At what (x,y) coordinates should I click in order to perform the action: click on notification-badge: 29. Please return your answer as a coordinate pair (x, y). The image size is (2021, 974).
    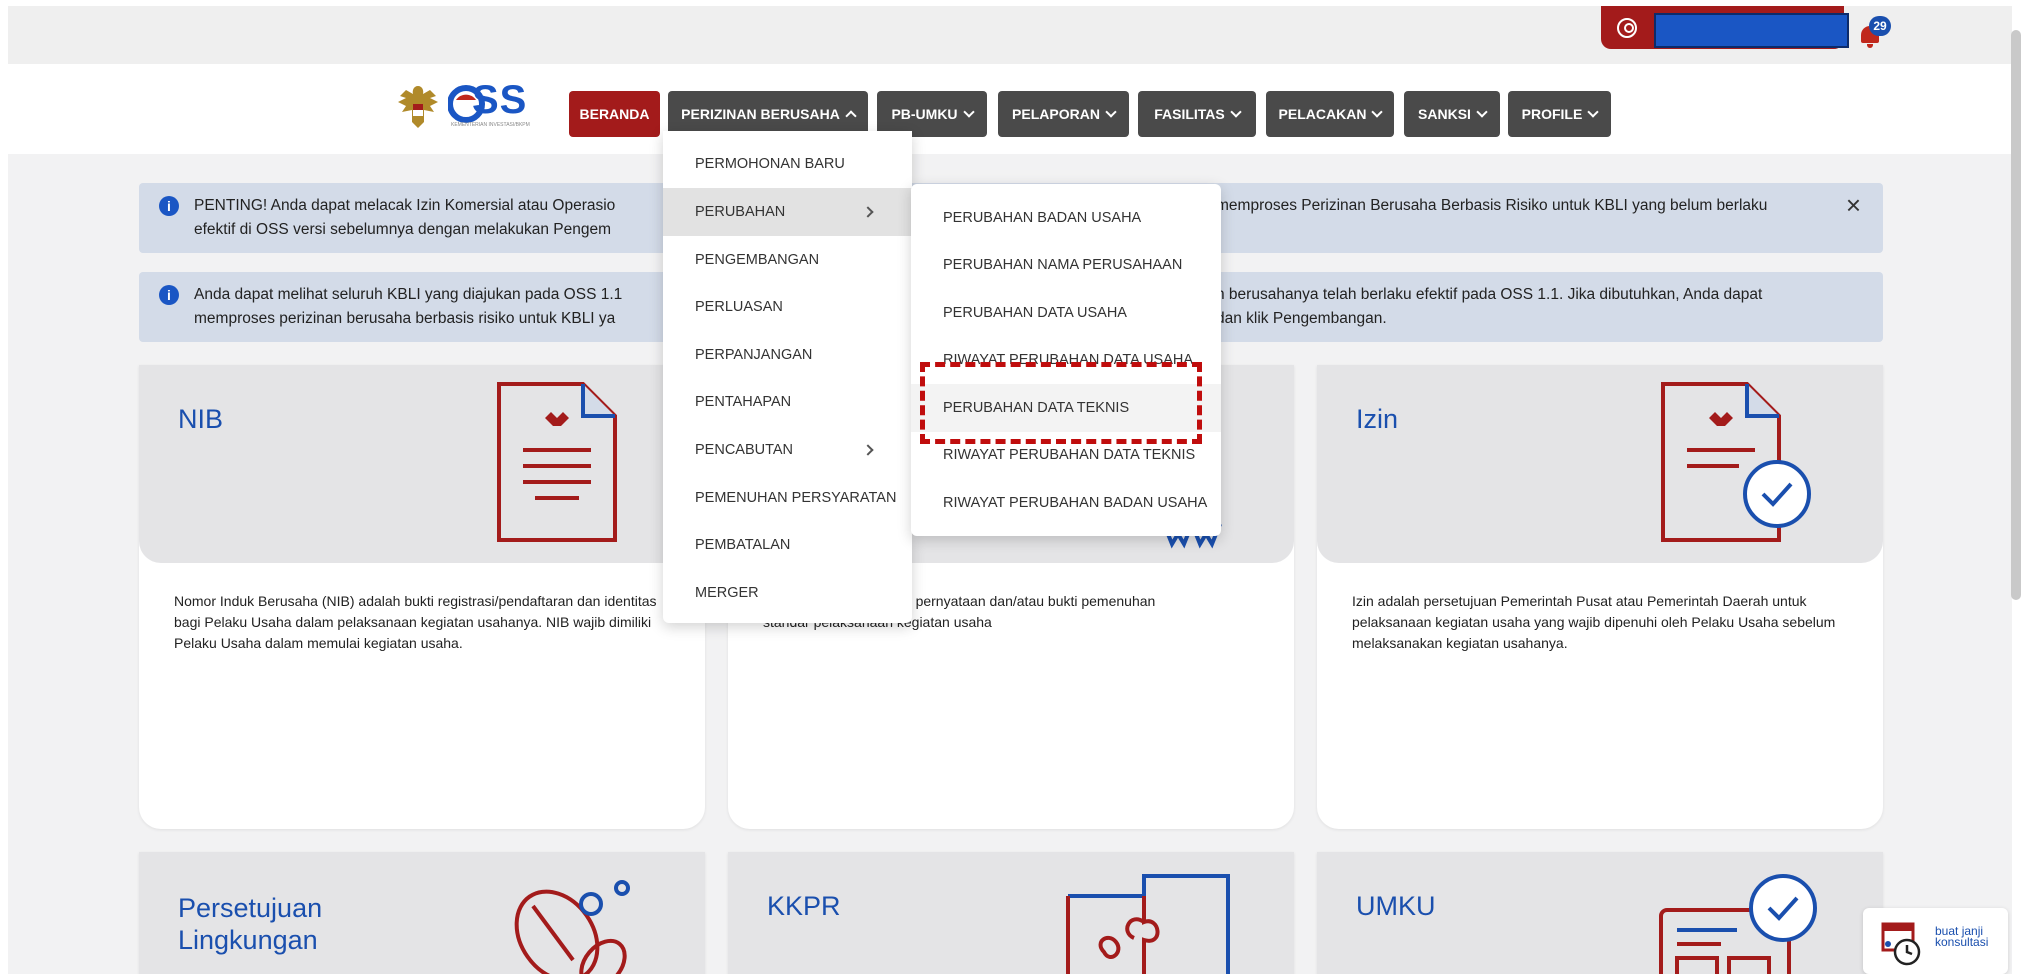
    Looking at the image, I should click on (1880, 26).